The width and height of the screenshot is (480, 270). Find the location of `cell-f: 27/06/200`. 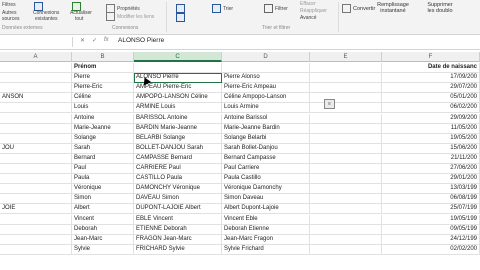

cell-f: 27/06/200 is located at coordinates (431, 169).